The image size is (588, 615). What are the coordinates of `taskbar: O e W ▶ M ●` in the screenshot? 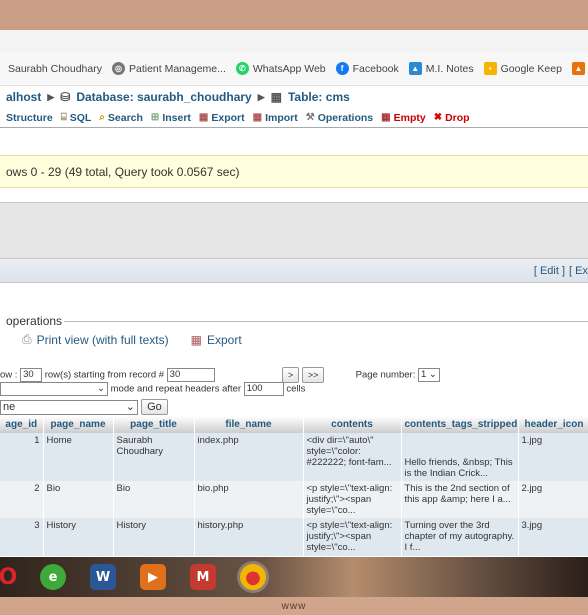 It's located at (294, 577).